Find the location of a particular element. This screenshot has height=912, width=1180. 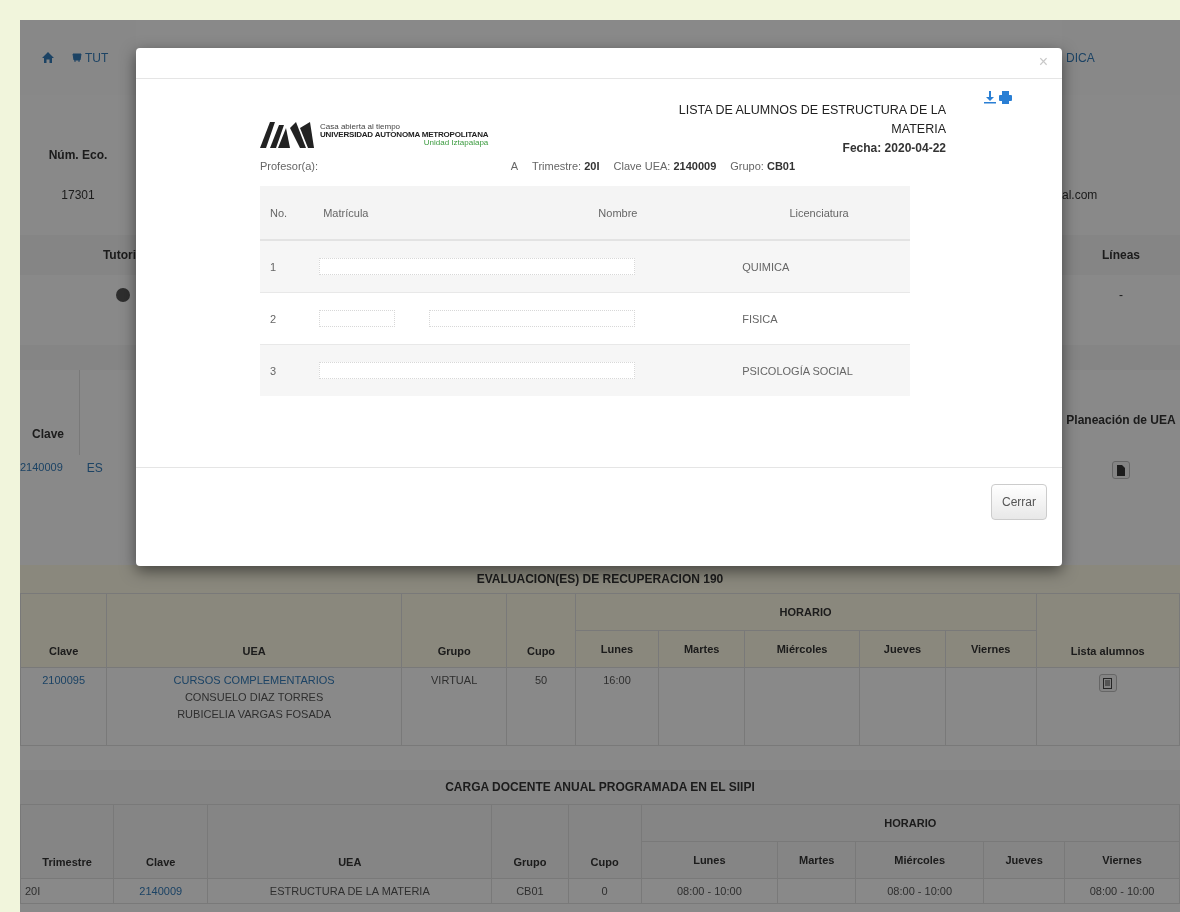

table-cell: ESTRUCTURA DE LA MATERIA is located at coordinates (349, 891).